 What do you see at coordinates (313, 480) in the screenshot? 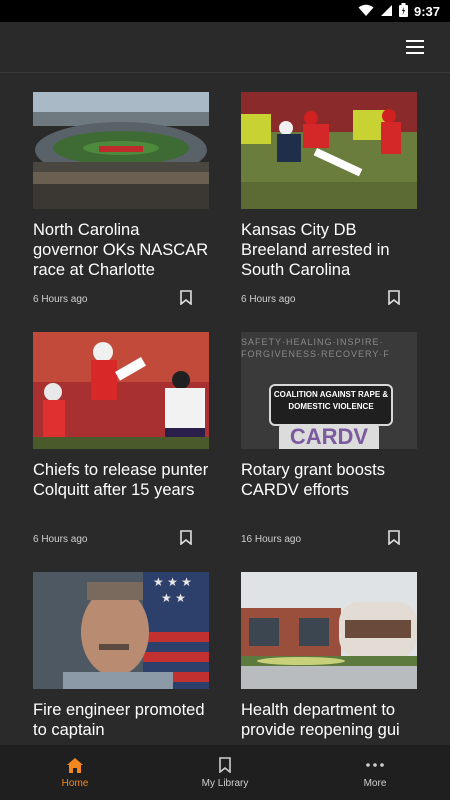
I see `article-title: Rotary grant boosts CARDV efforts` at bounding box center [313, 480].